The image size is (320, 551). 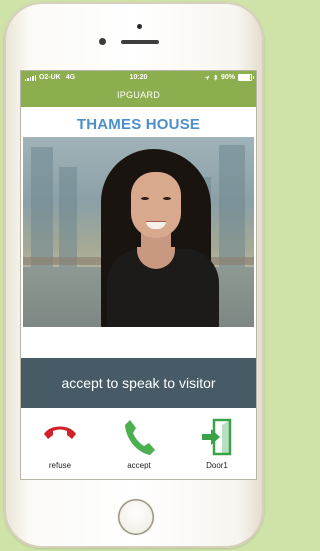 What do you see at coordinates (138, 383) in the screenshot?
I see `call-status-banner: accept to speak to visitor` at bounding box center [138, 383].